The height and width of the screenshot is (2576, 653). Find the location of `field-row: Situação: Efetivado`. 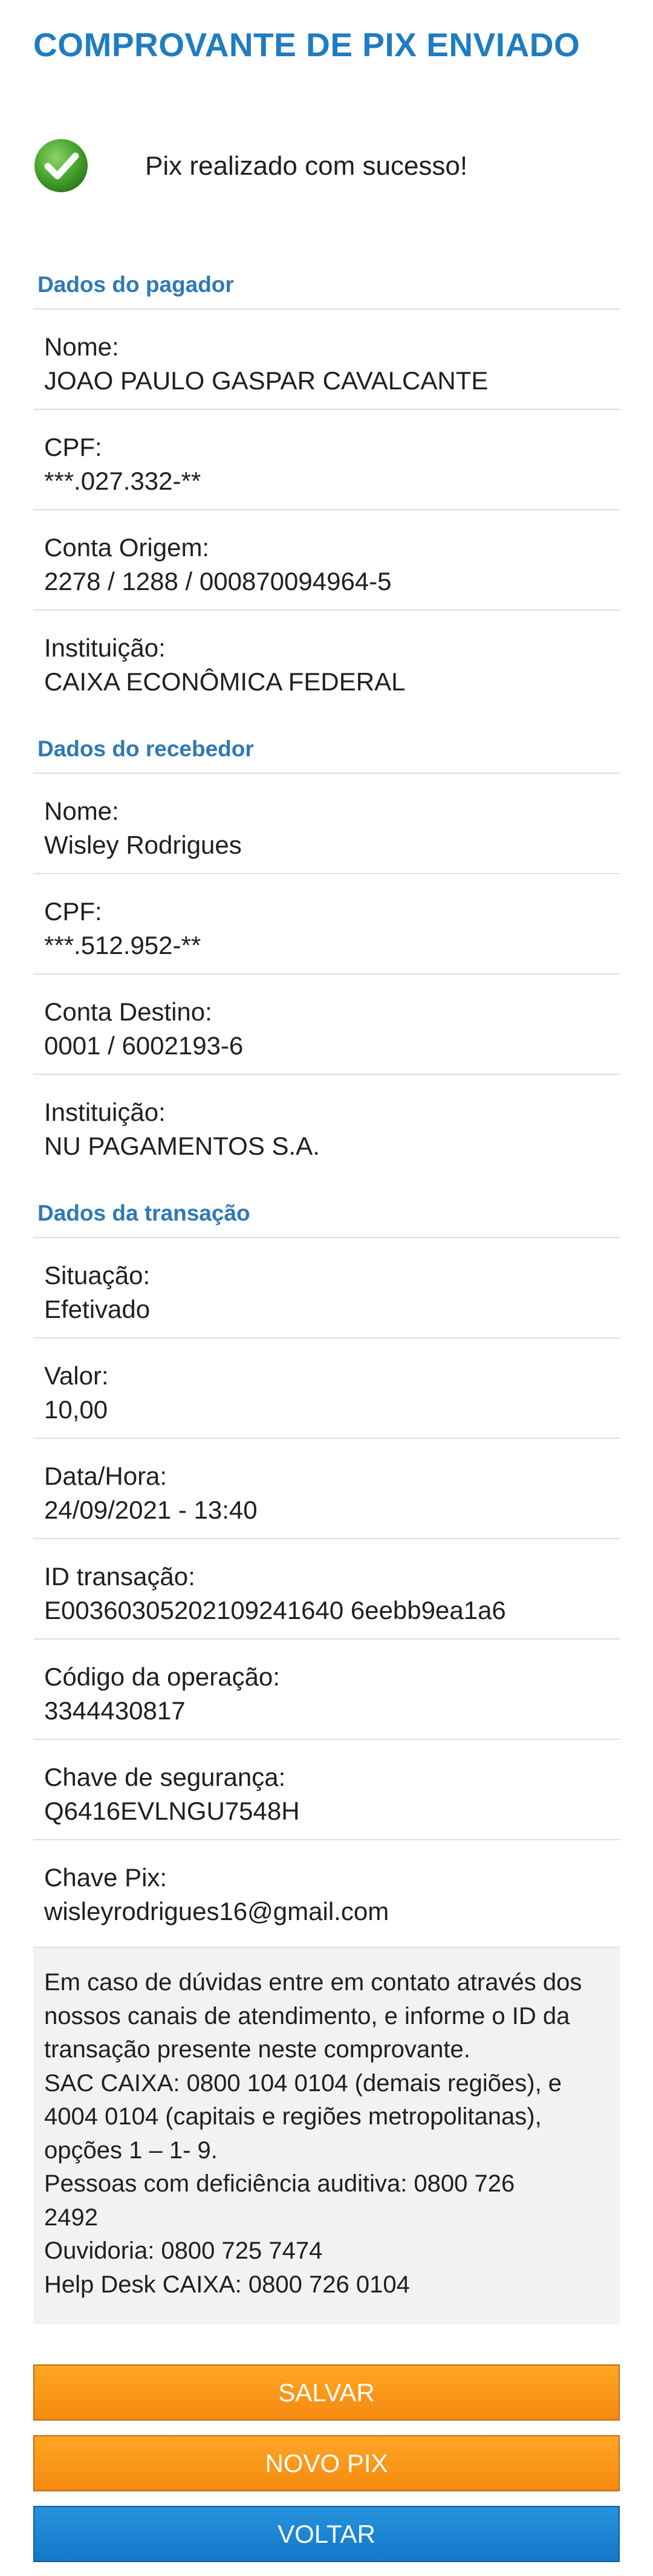

field-row: Situação: Efetivado is located at coordinates (326, 1287).